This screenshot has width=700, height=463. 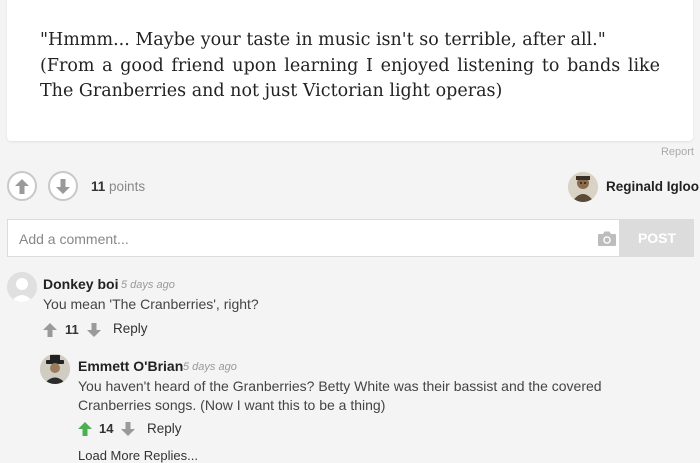 I want to click on default-avatar-icon, so click(x=22, y=287).